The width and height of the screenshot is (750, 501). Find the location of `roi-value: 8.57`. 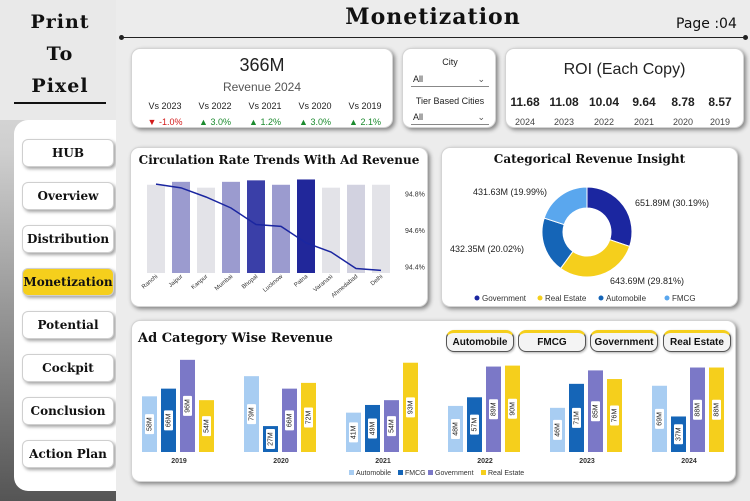

roi-value: 8.57 is located at coordinates (720, 102).